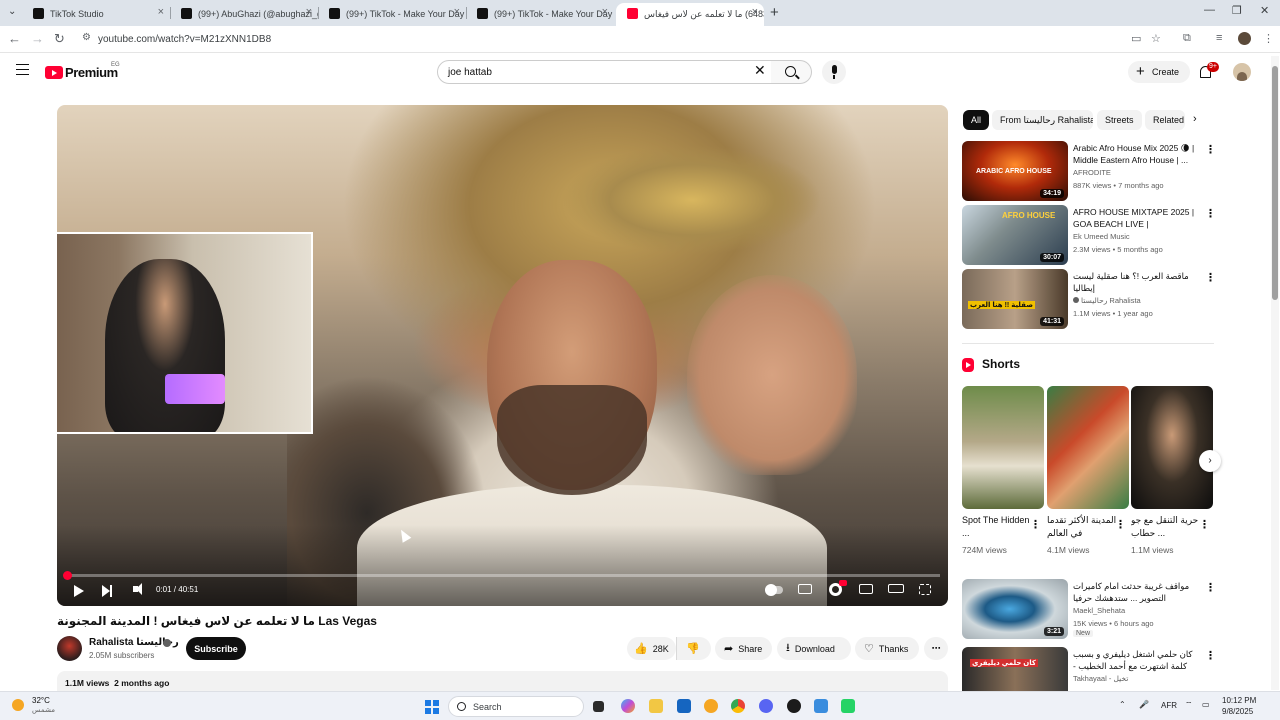 The width and height of the screenshot is (1280, 720). I want to click on language-indicator: AFR, so click(1169, 705).